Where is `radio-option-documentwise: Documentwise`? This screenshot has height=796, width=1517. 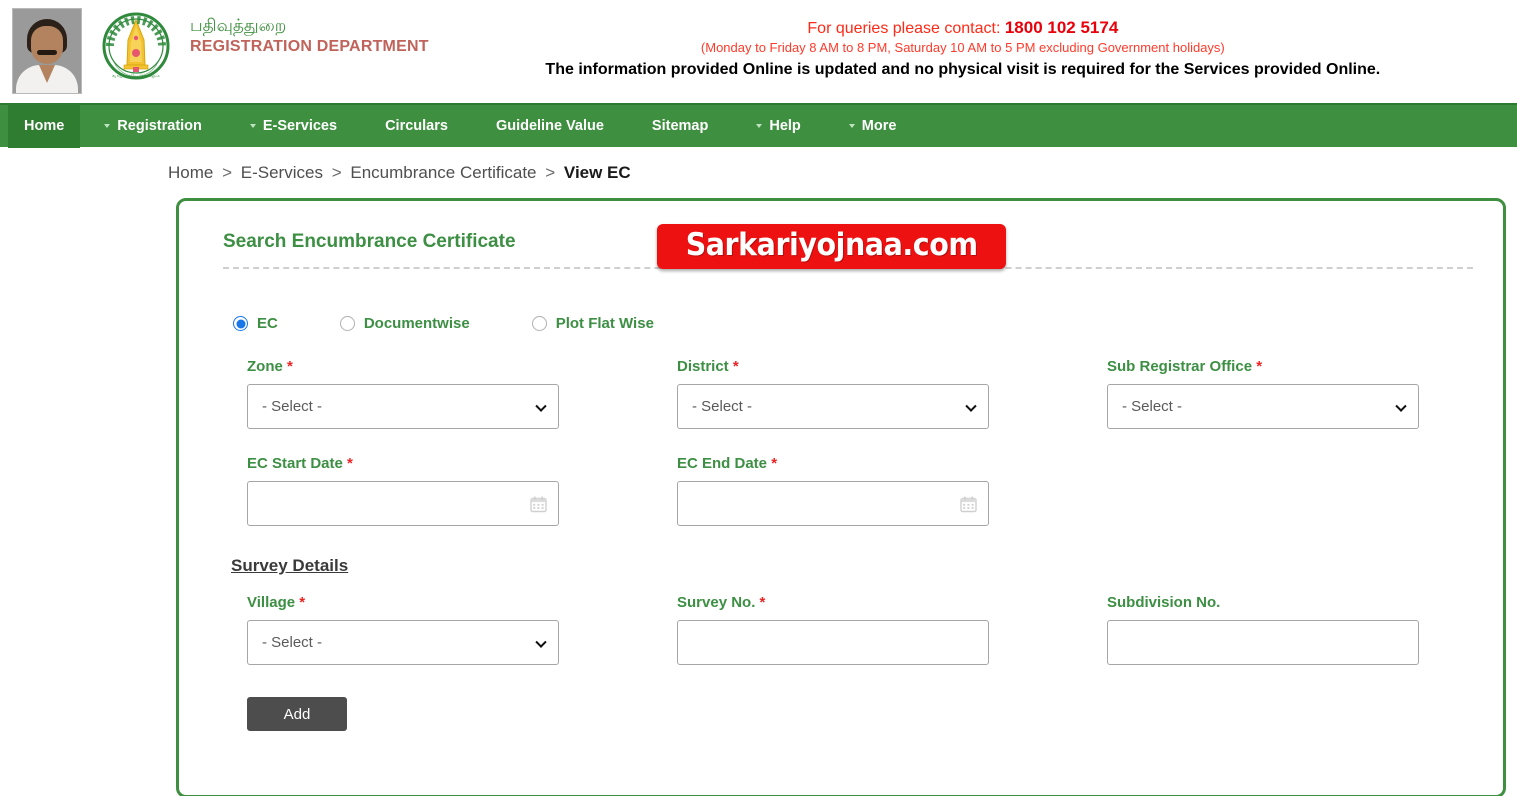 radio-option-documentwise: Documentwise is located at coordinates (404, 323).